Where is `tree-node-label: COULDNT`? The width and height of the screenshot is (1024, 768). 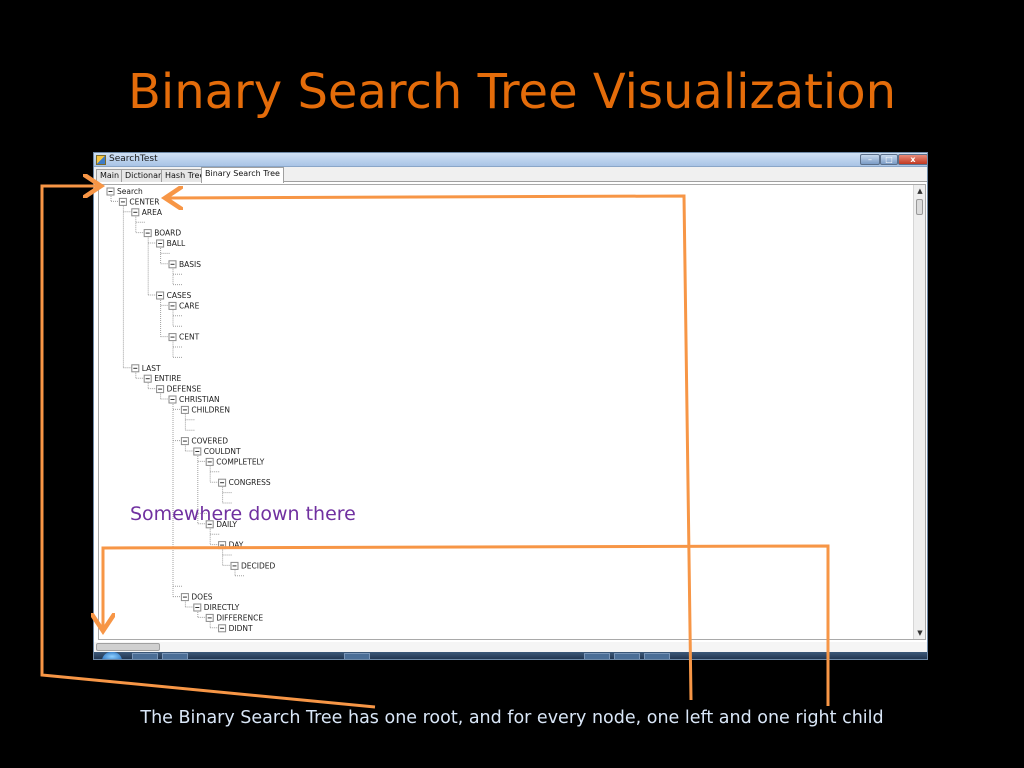
tree-node-label: COULDNT is located at coordinates (222, 451).